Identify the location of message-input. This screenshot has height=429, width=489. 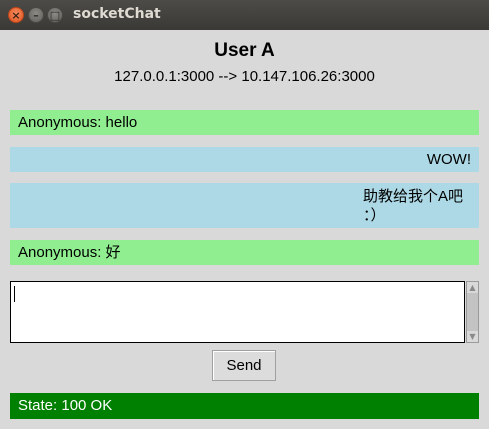
(237, 312).